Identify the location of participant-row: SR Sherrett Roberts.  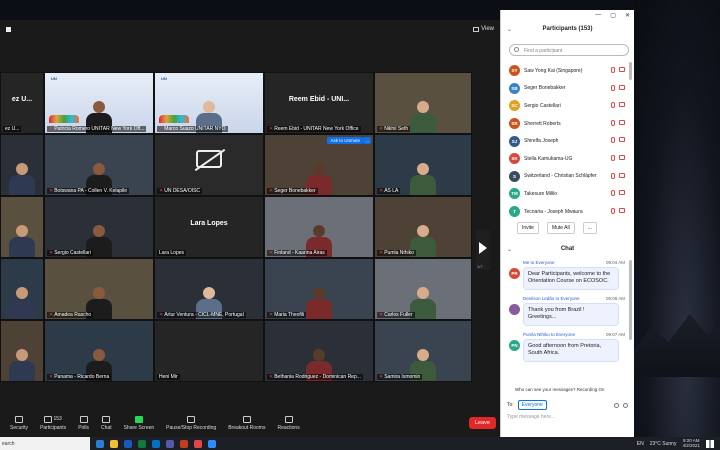
(565, 124).